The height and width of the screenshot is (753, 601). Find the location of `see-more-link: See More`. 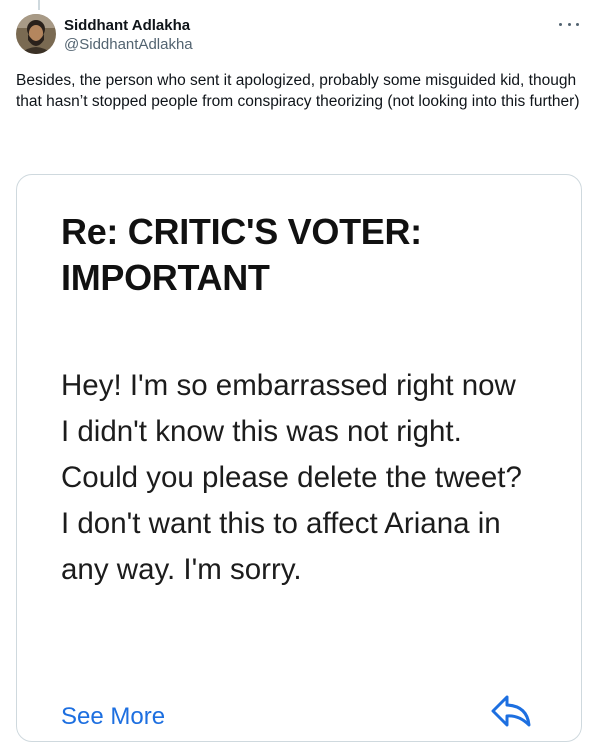

see-more-link: See More is located at coordinates (113, 717).